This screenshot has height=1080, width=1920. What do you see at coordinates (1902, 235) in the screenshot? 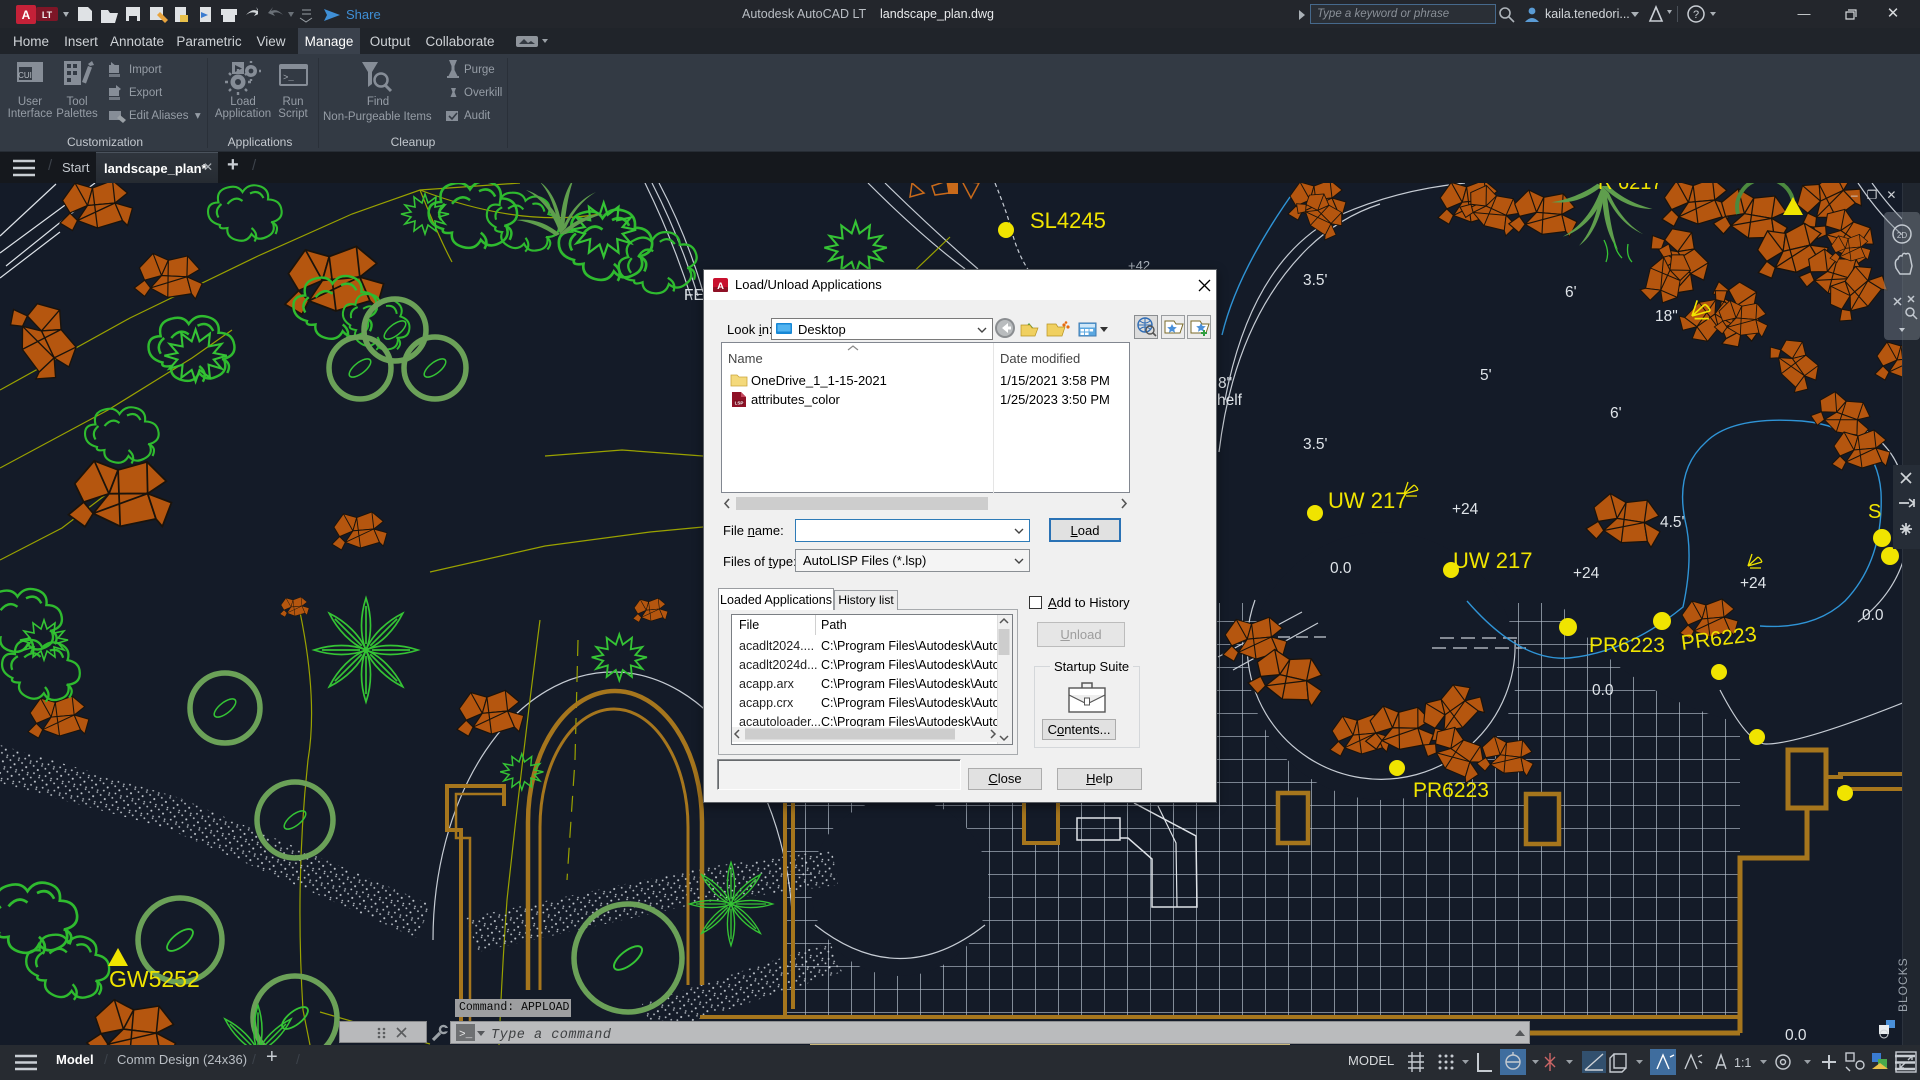
I see `svg-text: 2D` at bounding box center [1902, 235].